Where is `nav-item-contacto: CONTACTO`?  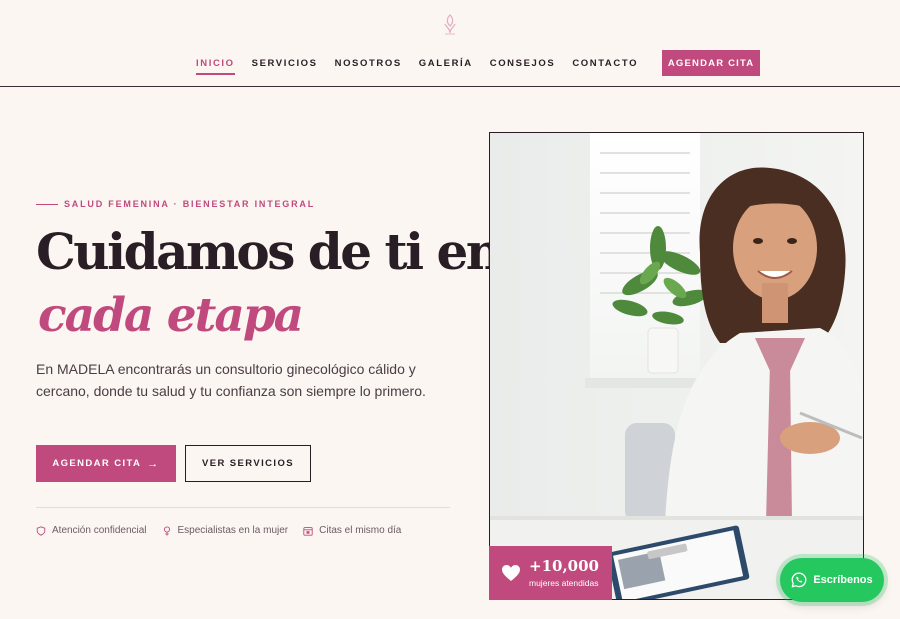
nav-item-contacto: CONTACTO is located at coordinates (605, 63).